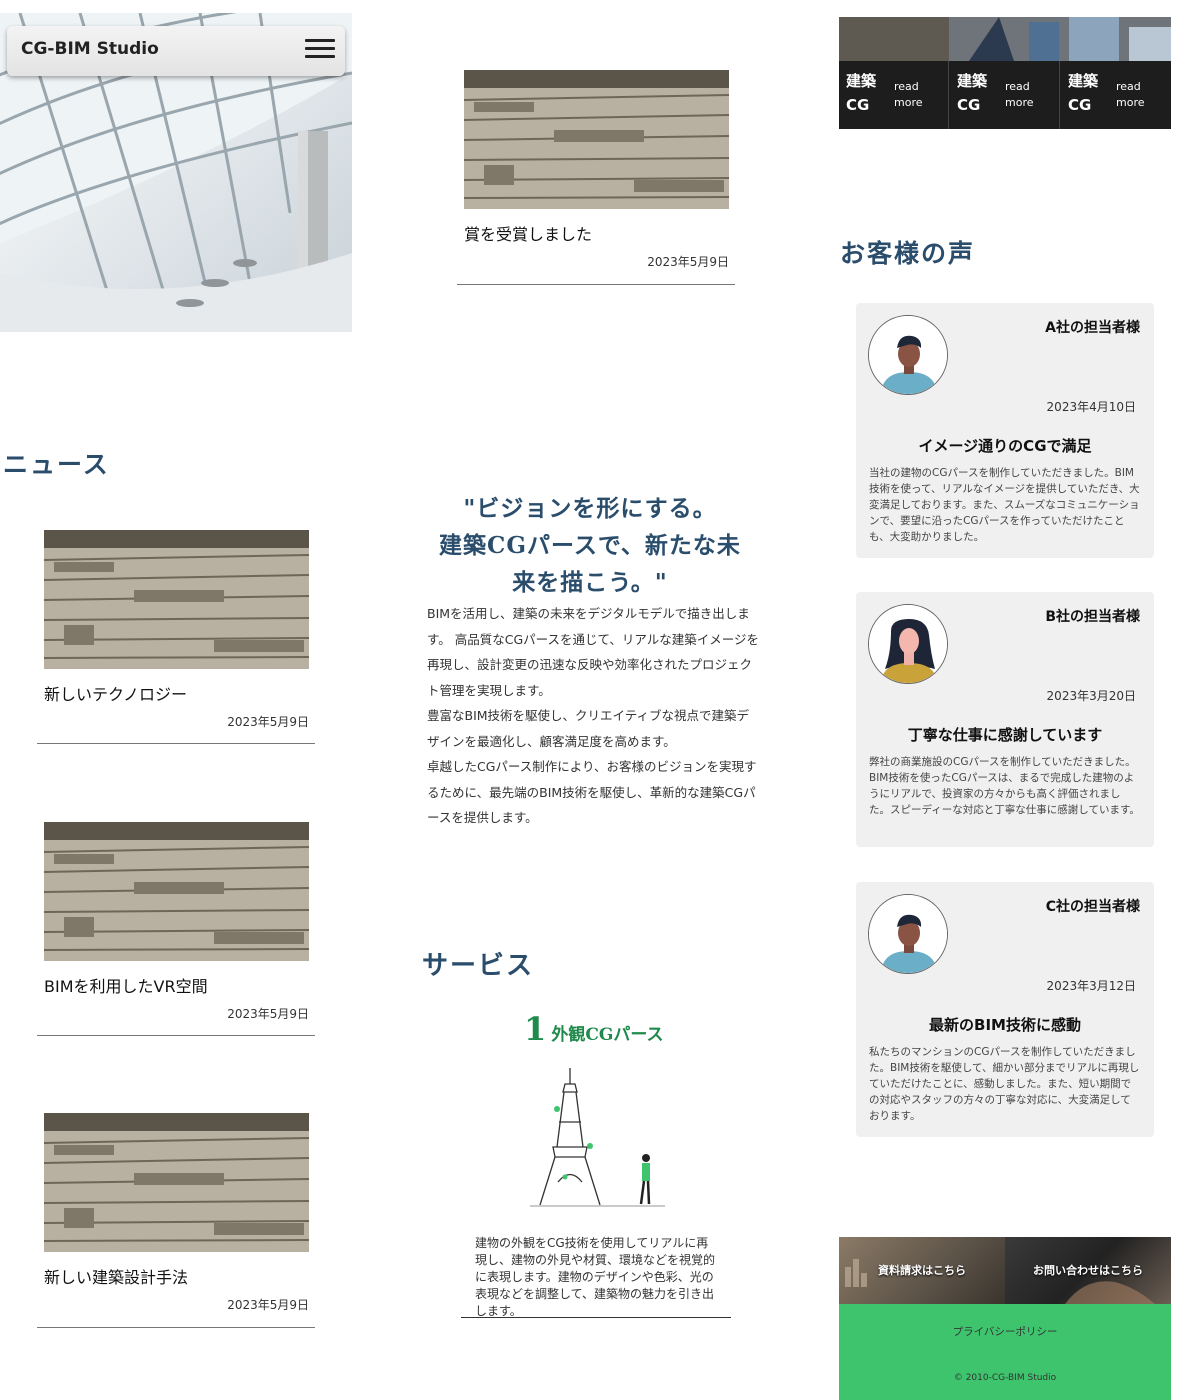 The width and height of the screenshot is (1200, 1400). I want to click on cta-bar: 資料請求はこちら お問い合わせはこちら, so click(1005, 1270).